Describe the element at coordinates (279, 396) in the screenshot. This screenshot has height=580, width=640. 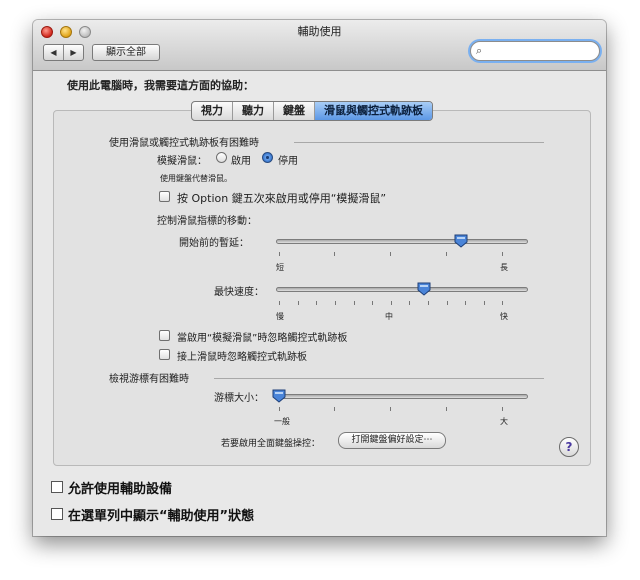
I see `cursor-size-slider-thumb` at that location.